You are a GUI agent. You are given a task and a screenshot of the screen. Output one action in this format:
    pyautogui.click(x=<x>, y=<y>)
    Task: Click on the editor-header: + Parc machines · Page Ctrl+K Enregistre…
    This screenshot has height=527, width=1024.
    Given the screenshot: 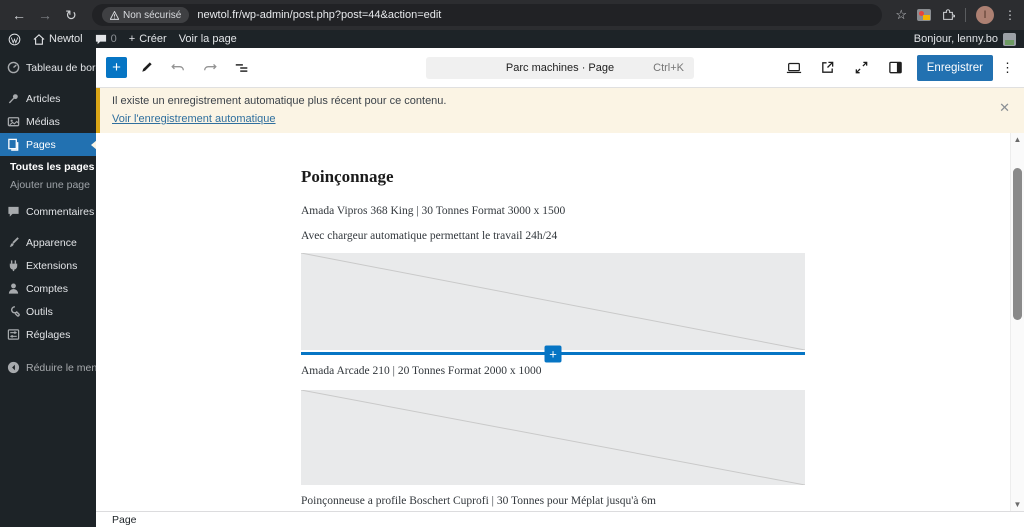 What is the action you would take?
    pyautogui.click(x=560, y=68)
    